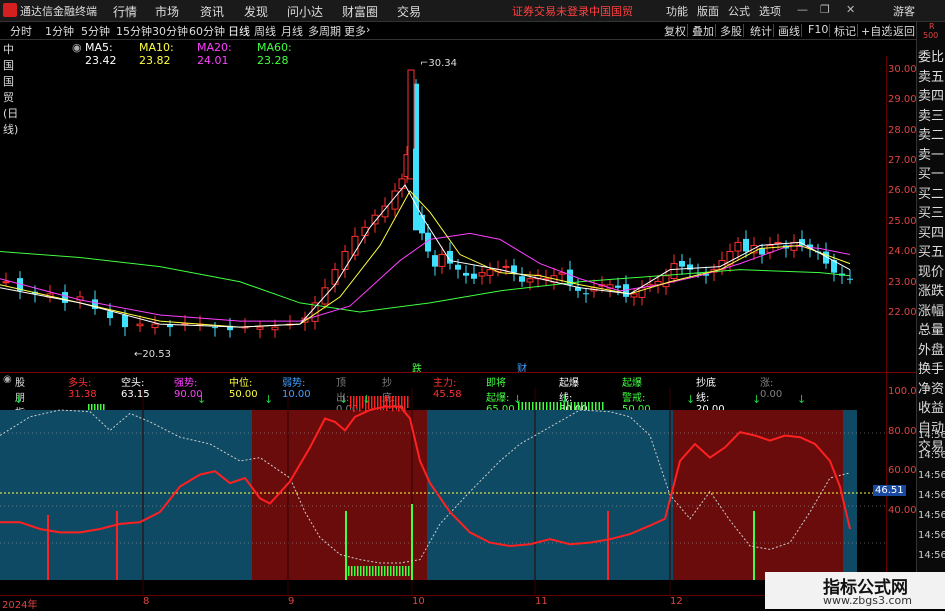  I want to click on dropdown-icon: ◉, so click(77, 47).